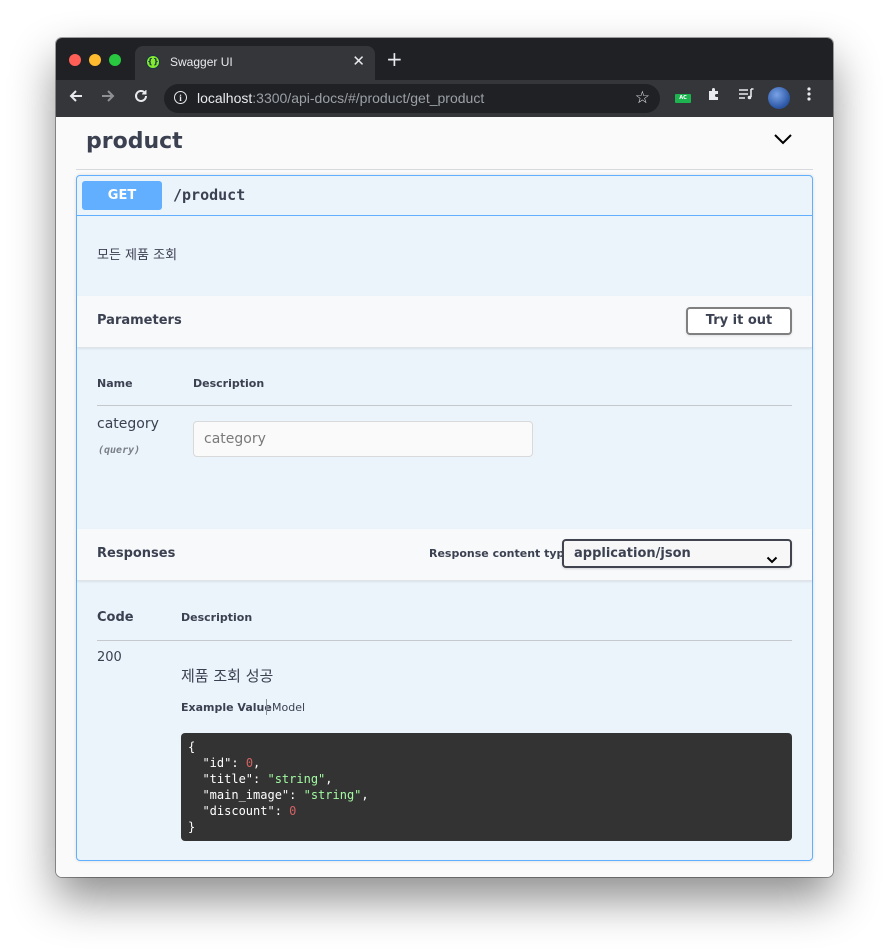 The image size is (889, 951). I want to click on example-value-tab: Example Value, so click(226, 707).